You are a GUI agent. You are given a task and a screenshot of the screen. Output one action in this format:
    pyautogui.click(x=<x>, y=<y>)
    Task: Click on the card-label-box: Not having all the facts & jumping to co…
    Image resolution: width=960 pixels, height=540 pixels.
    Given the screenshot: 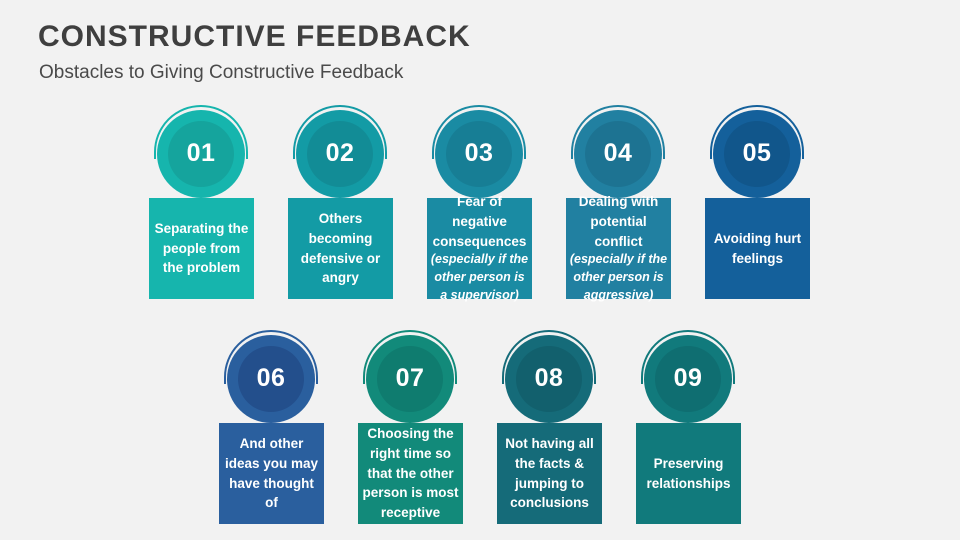 What is the action you would take?
    pyautogui.click(x=549, y=473)
    